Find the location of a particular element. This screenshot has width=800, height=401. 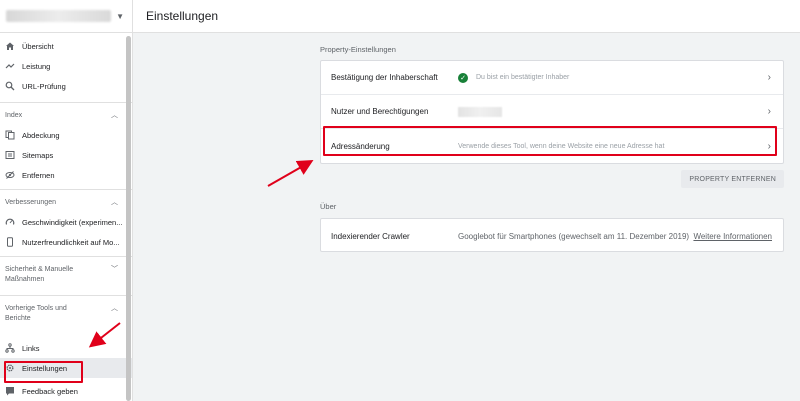

sitemap-icon is located at coordinates (10, 155).